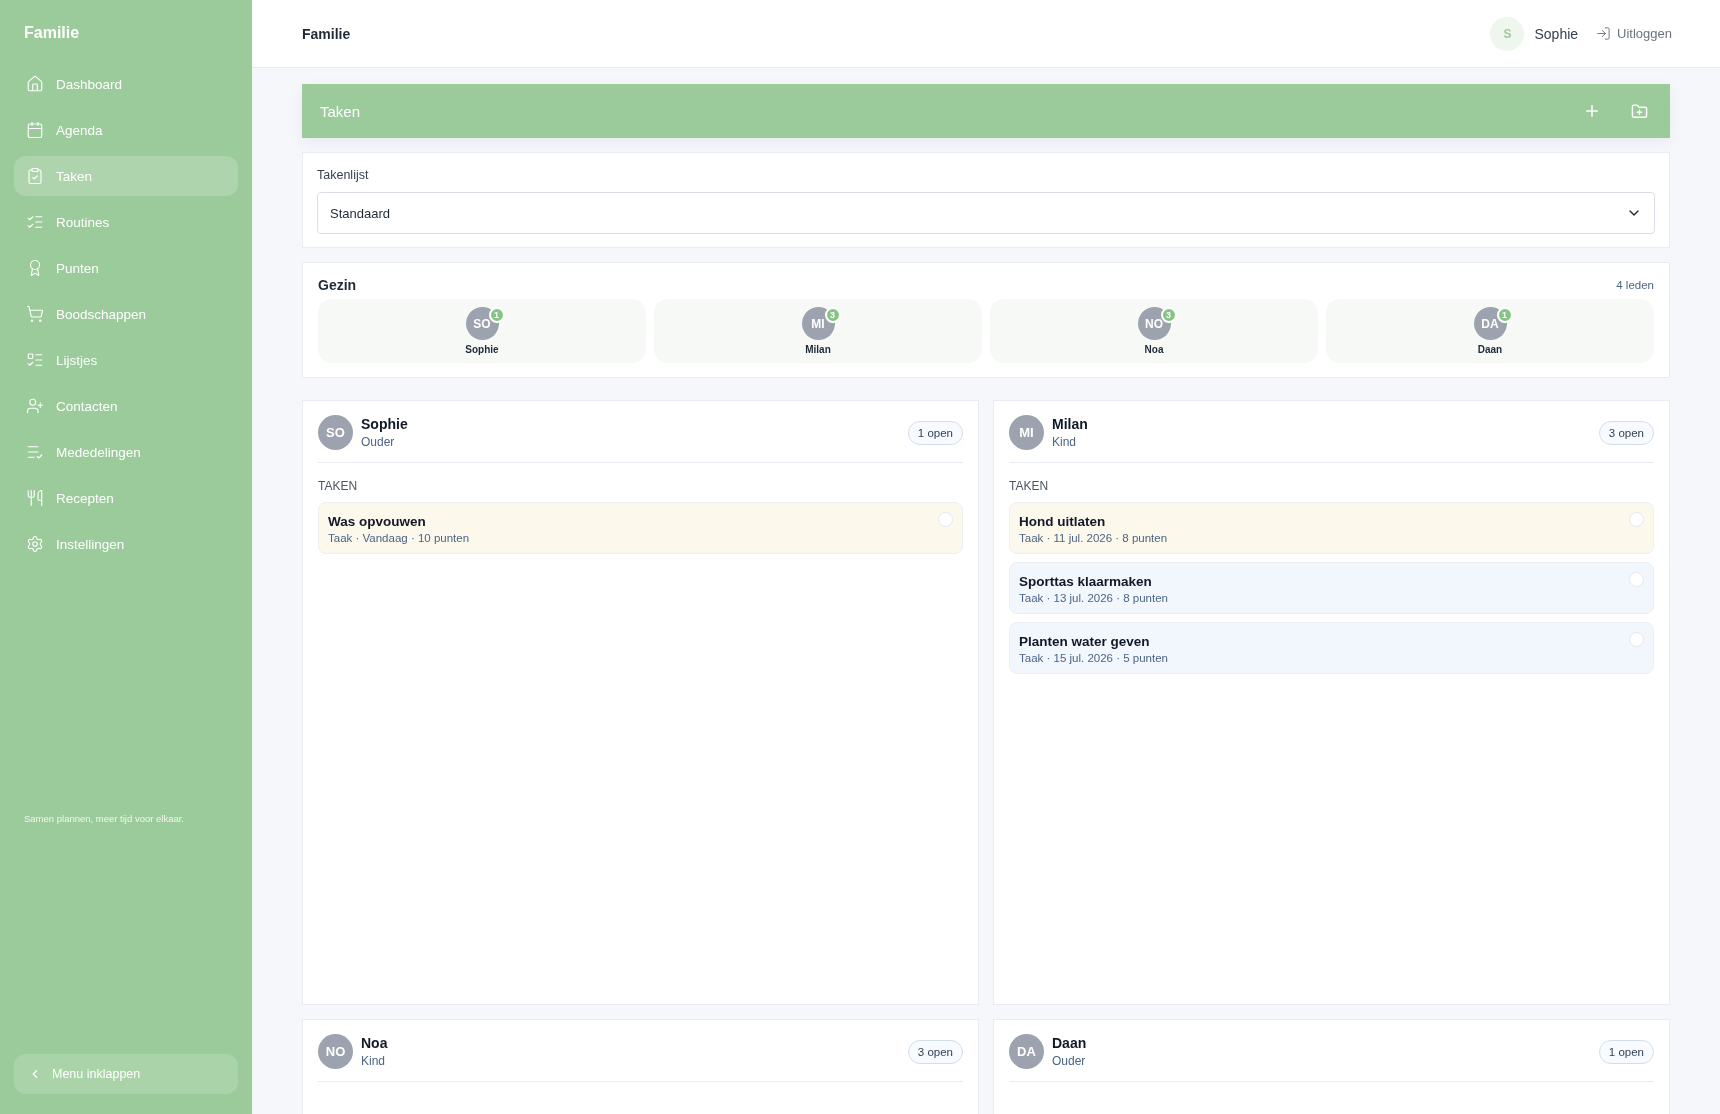  Describe the element at coordinates (126, 130) in the screenshot. I see `nav-item: Agenda` at that location.